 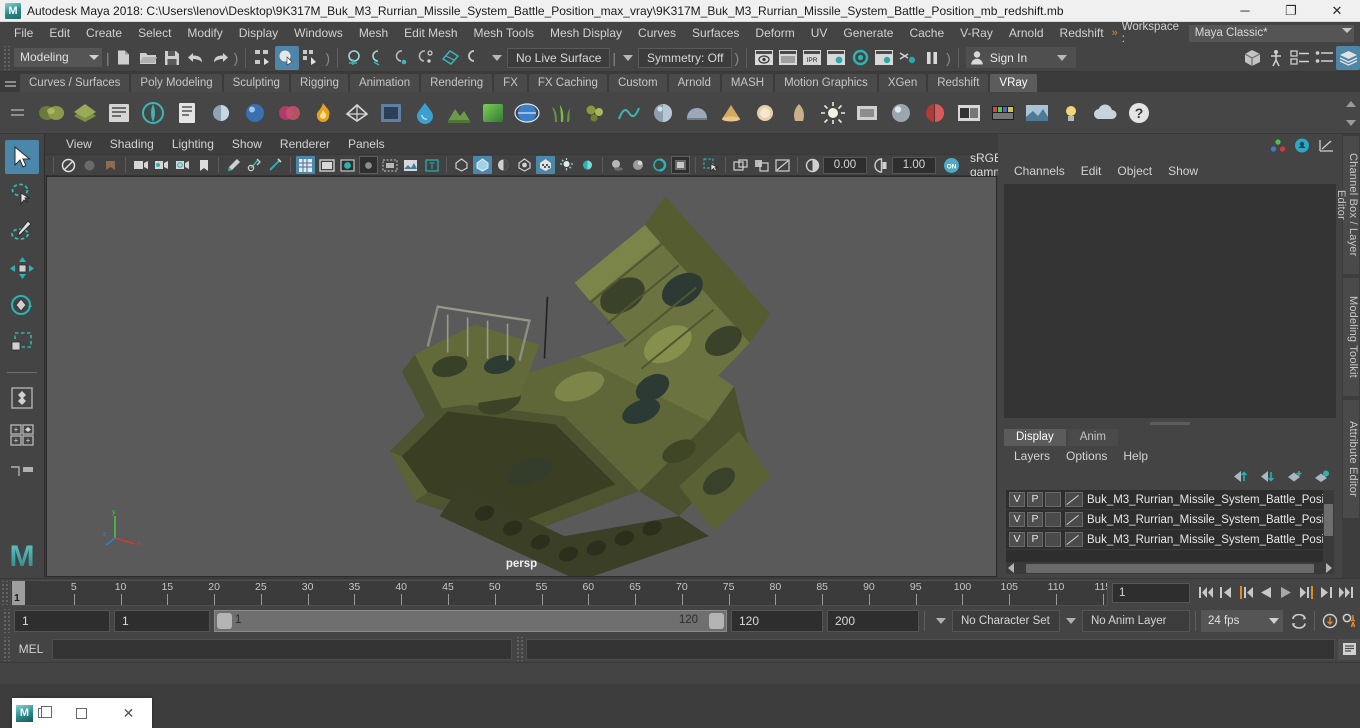 What do you see at coordinates (1139, 113) in the screenshot?
I see `vray-help-icon: ?` at bounding box center [1139, 113].